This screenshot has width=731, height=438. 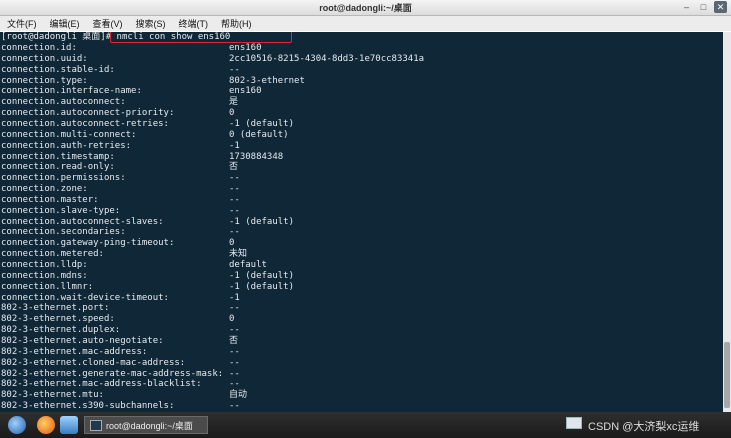 What do you see at coordinates (151, 23) in the screenshot?
I see `menu-search: 搜索(S)` at bounding box center [151, 23].